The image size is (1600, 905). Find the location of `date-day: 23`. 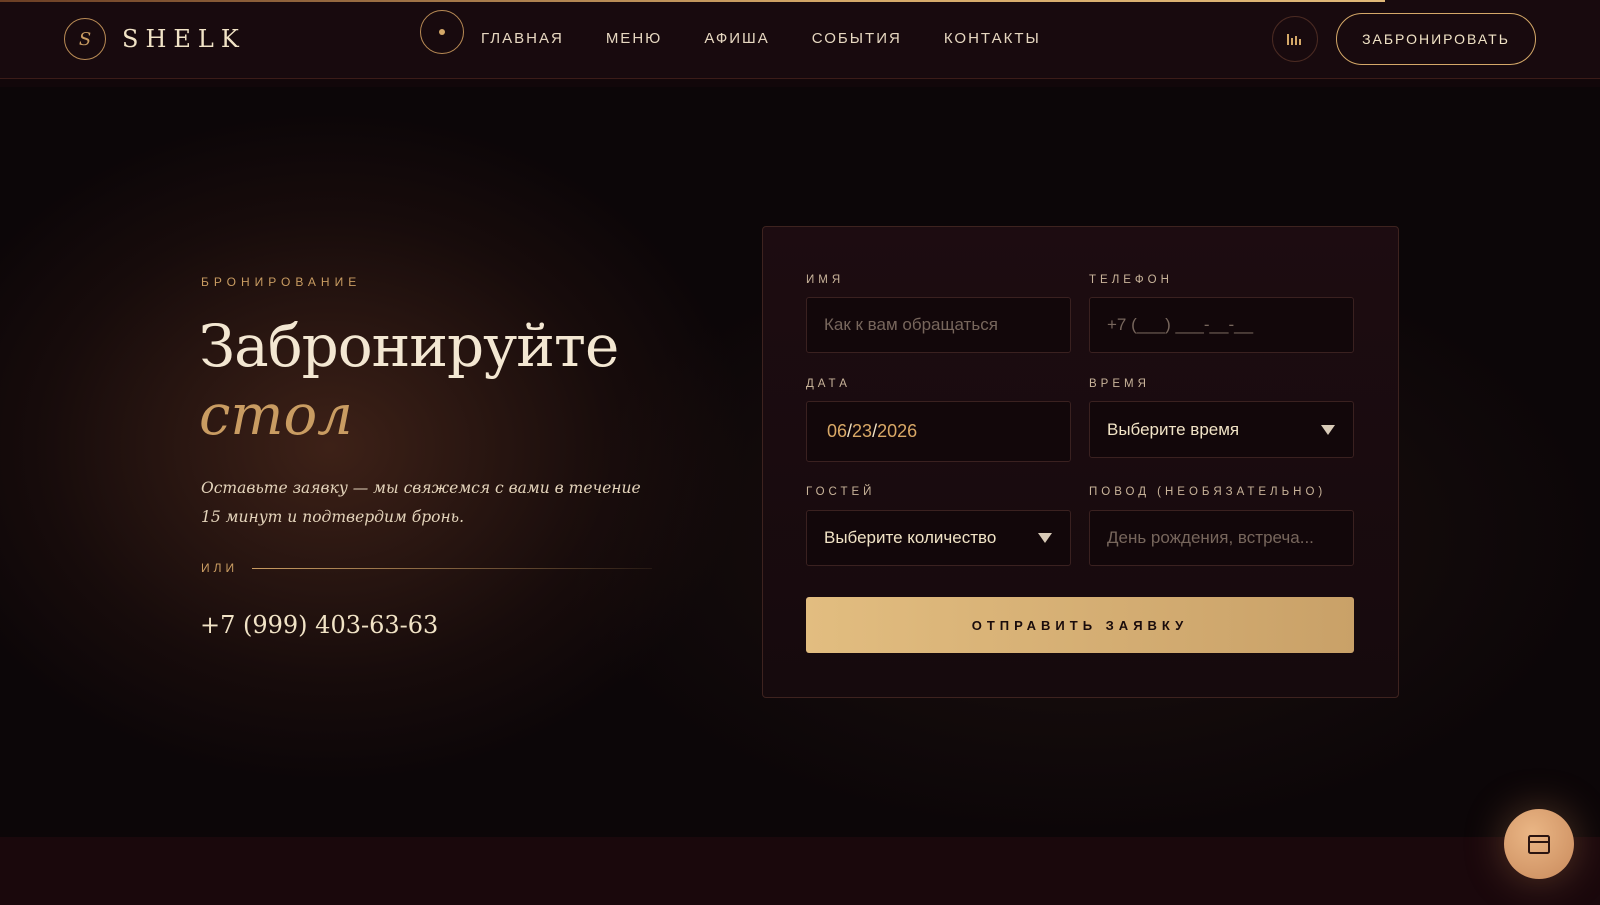

date-day: 23 is located at coordinates (862, 431).